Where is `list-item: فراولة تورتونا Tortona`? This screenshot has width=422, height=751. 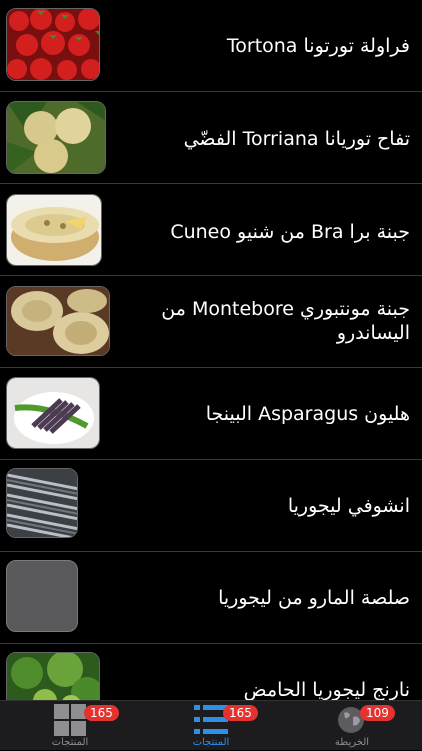
list-item: فراولة تورتونا Tortona is located at coordinates (211, 46).